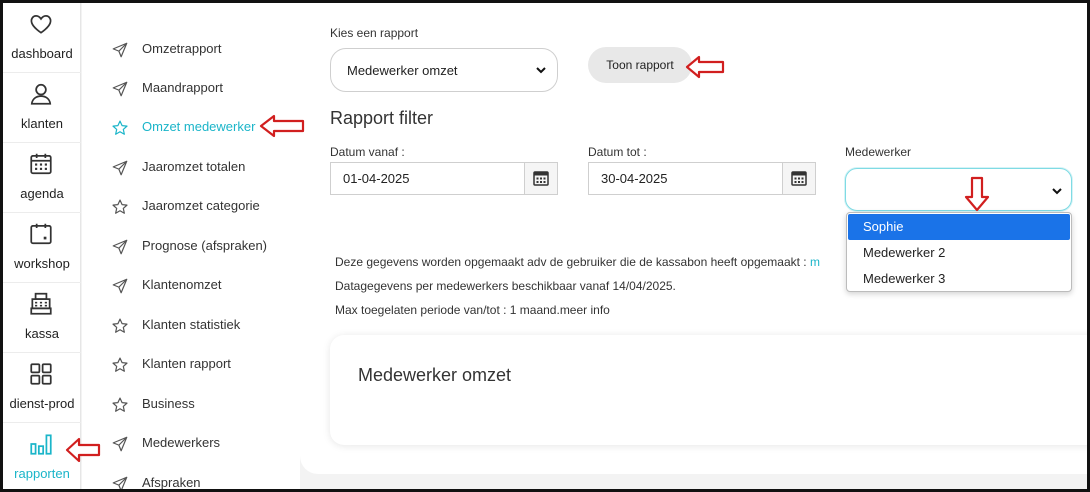 The height and width of the screenshot is (492, 1090). What do you see at coordinates (41, 24) in the screenshot?
I see `heart-icon` at bounding box center [41, 24].